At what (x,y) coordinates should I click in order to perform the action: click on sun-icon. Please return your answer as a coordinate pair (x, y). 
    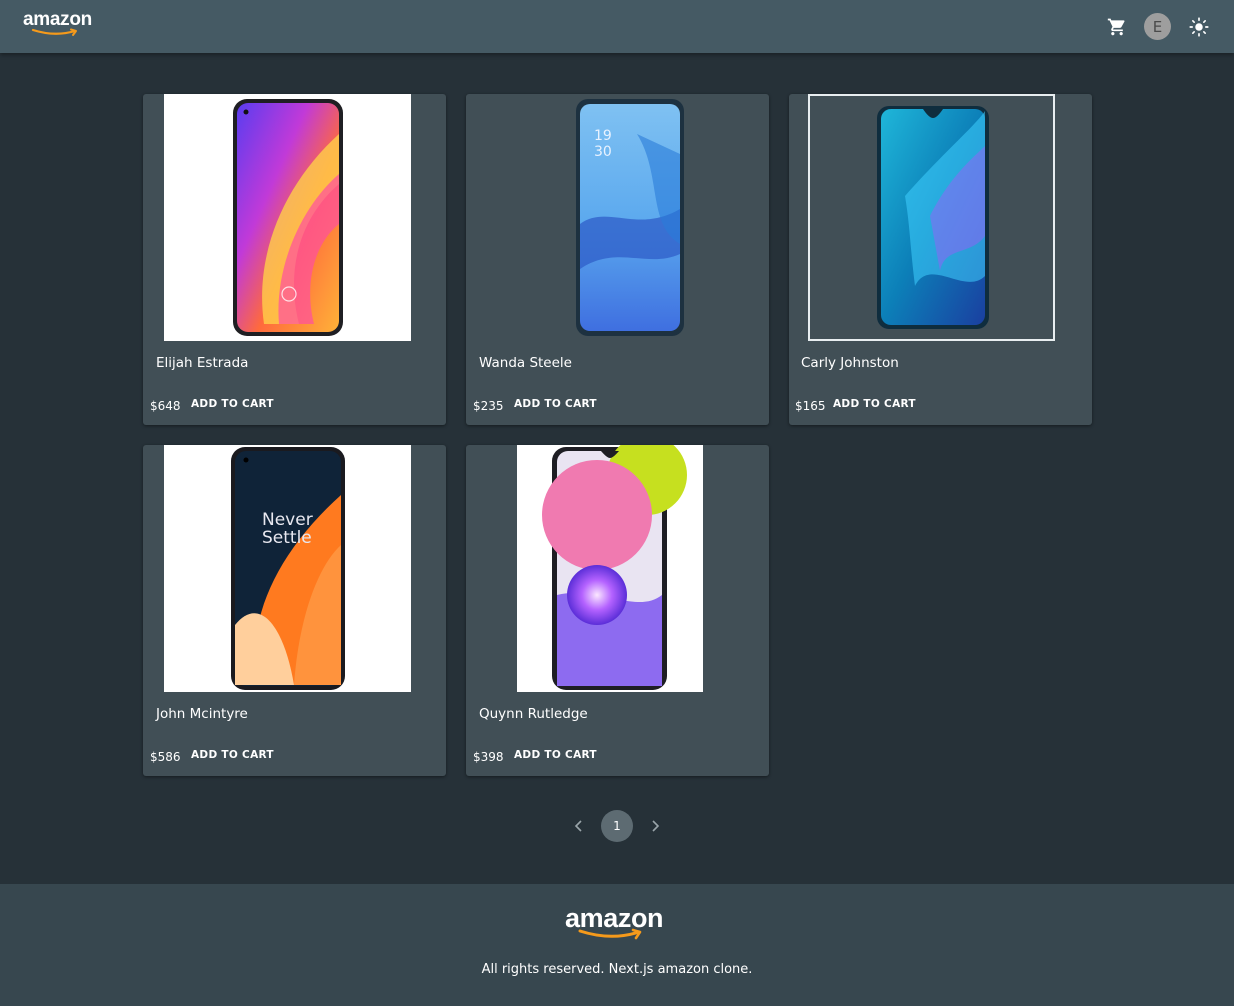
    Looking at the image, I should click on (1199, 27).